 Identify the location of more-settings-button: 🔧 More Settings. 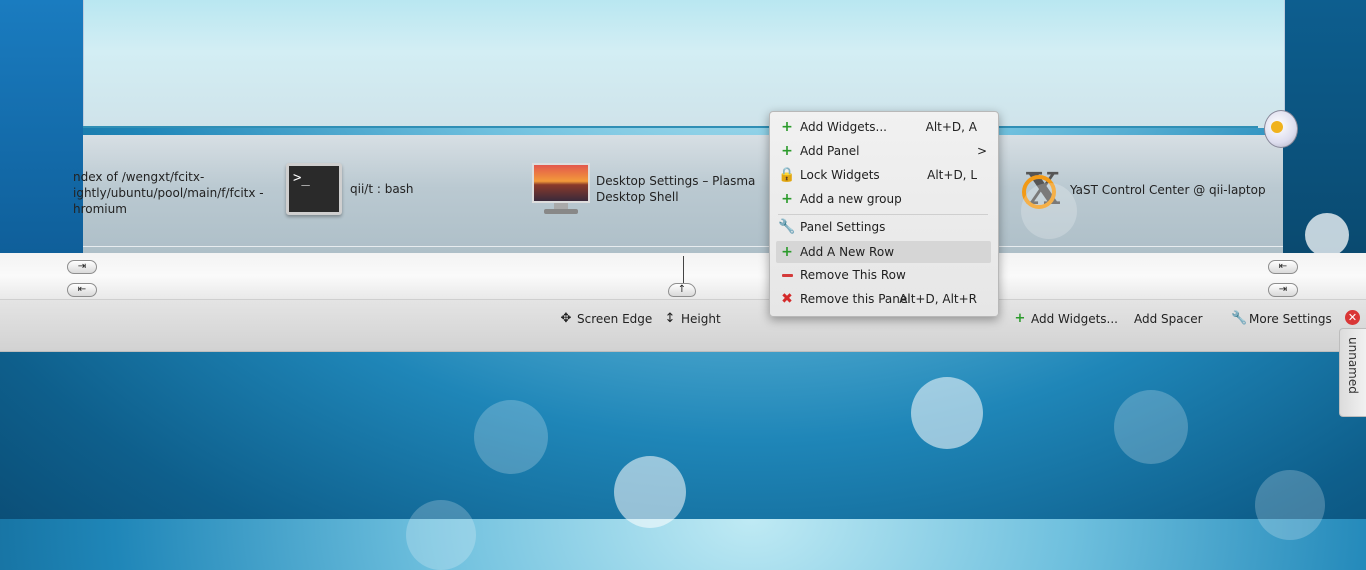
(1281, 319).